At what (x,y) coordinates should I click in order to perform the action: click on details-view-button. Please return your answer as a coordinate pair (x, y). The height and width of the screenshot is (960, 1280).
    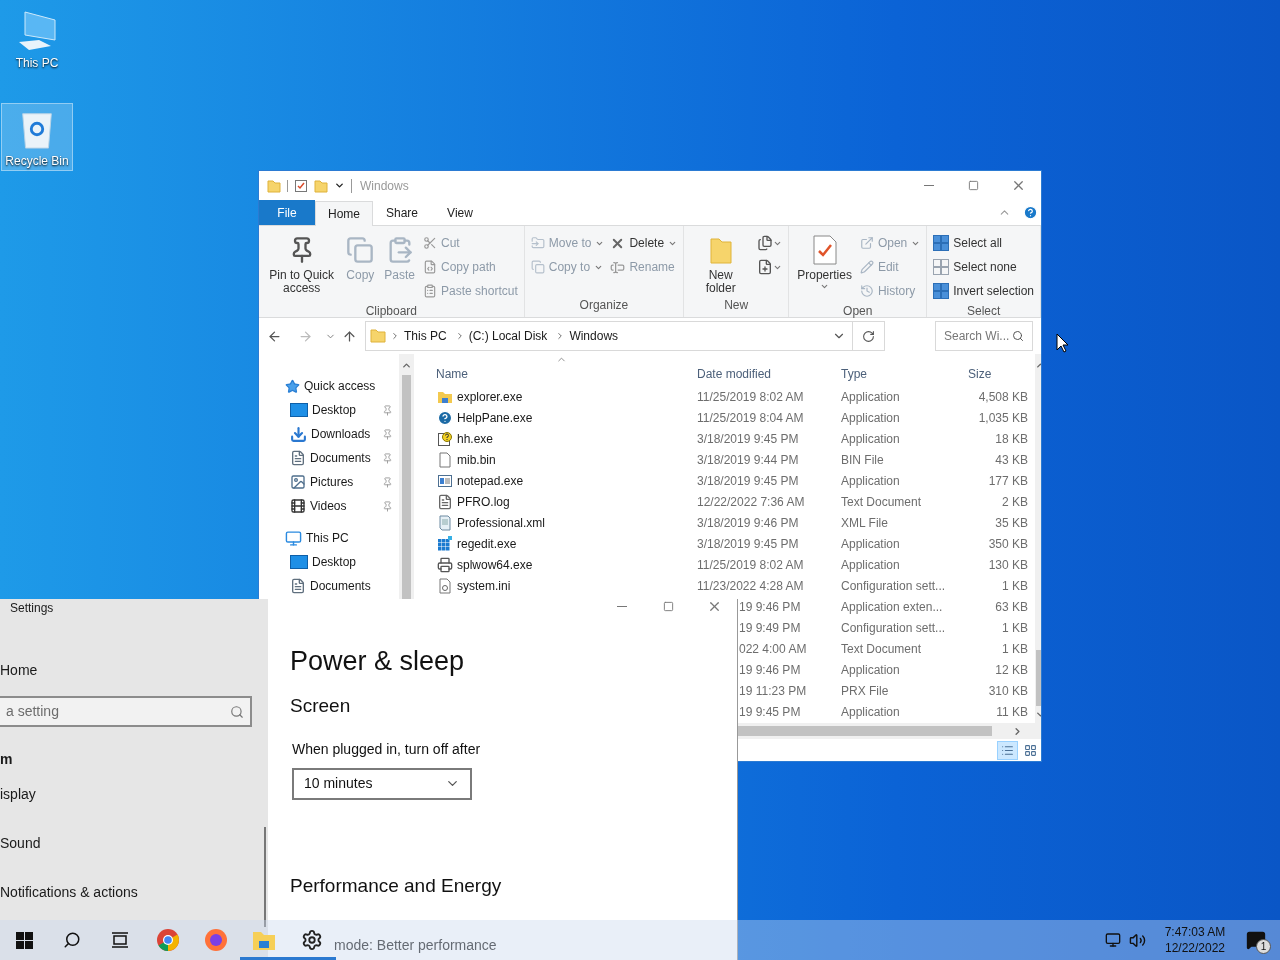
    Looking at the image, I should click on (1007, 750).